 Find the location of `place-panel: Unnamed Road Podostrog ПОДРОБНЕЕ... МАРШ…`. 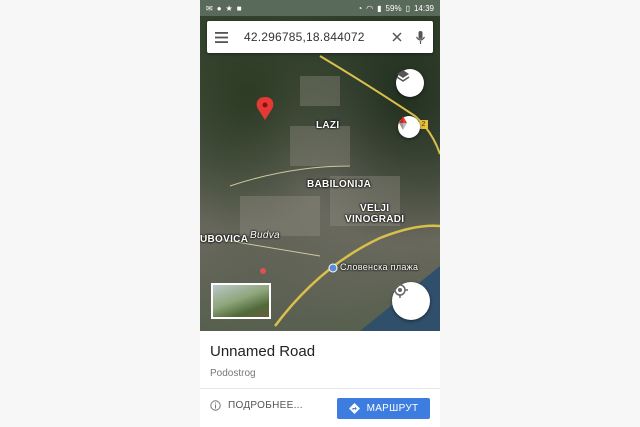

place-panel: Unnamed Road Podostrog ПОДРОБНЕЕ... МАРШ… is located at coordinates (320, 379).